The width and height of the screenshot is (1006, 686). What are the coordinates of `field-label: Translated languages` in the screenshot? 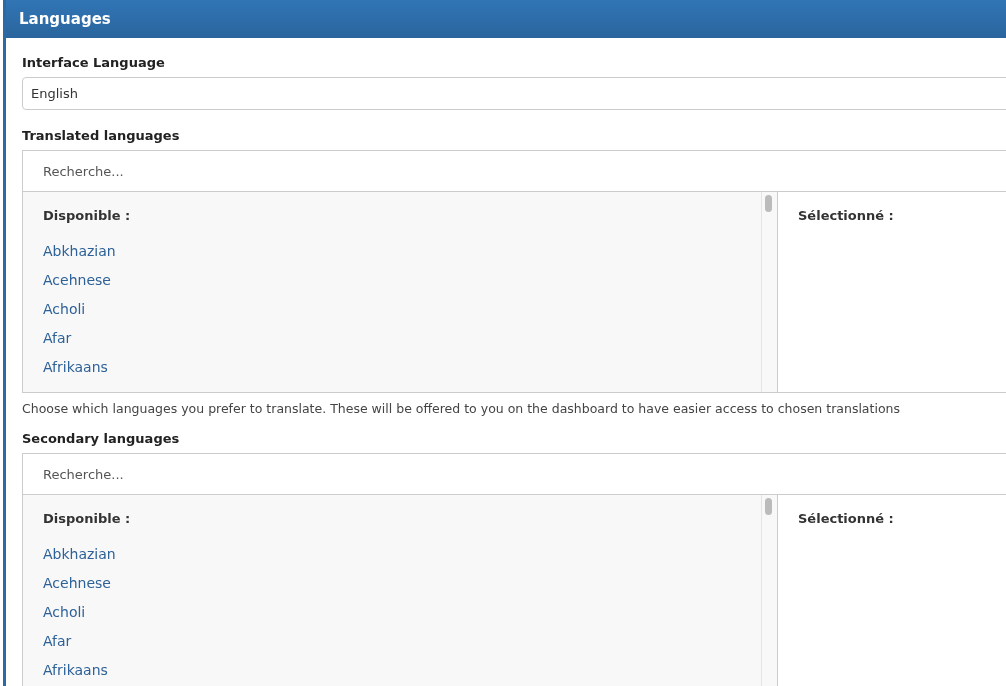 It's located at (101, 135).